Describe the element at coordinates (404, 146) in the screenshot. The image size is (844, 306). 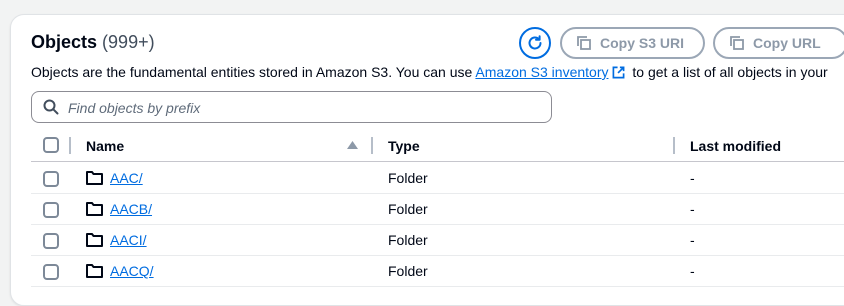
I see `column-header-type: Type` at that location.